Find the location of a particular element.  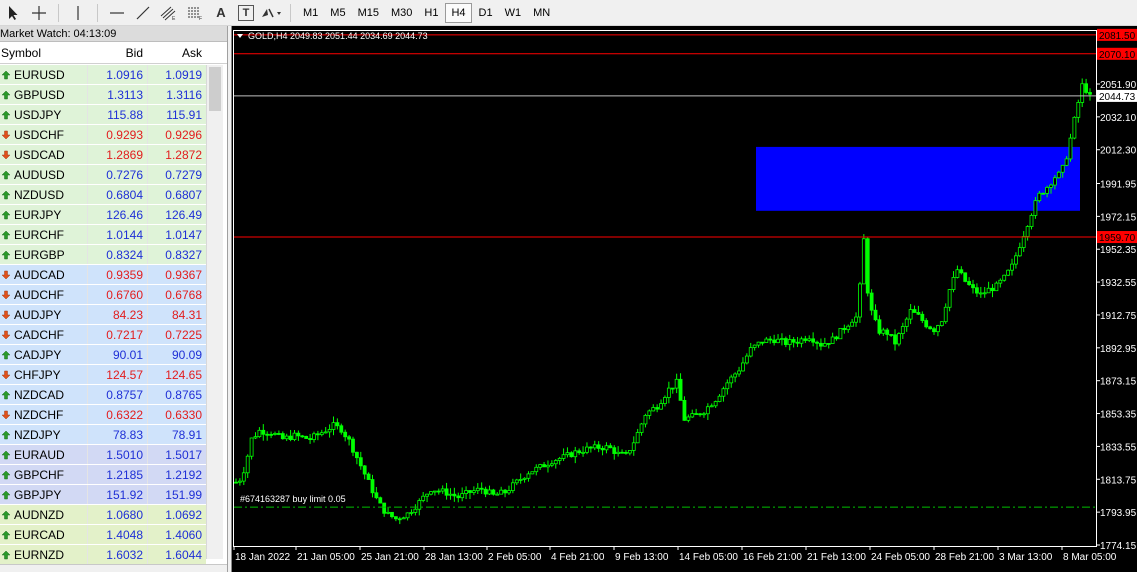

market-watch-row: EURAUD 1.5010 1.5017 is located at coordinates (103, 455).